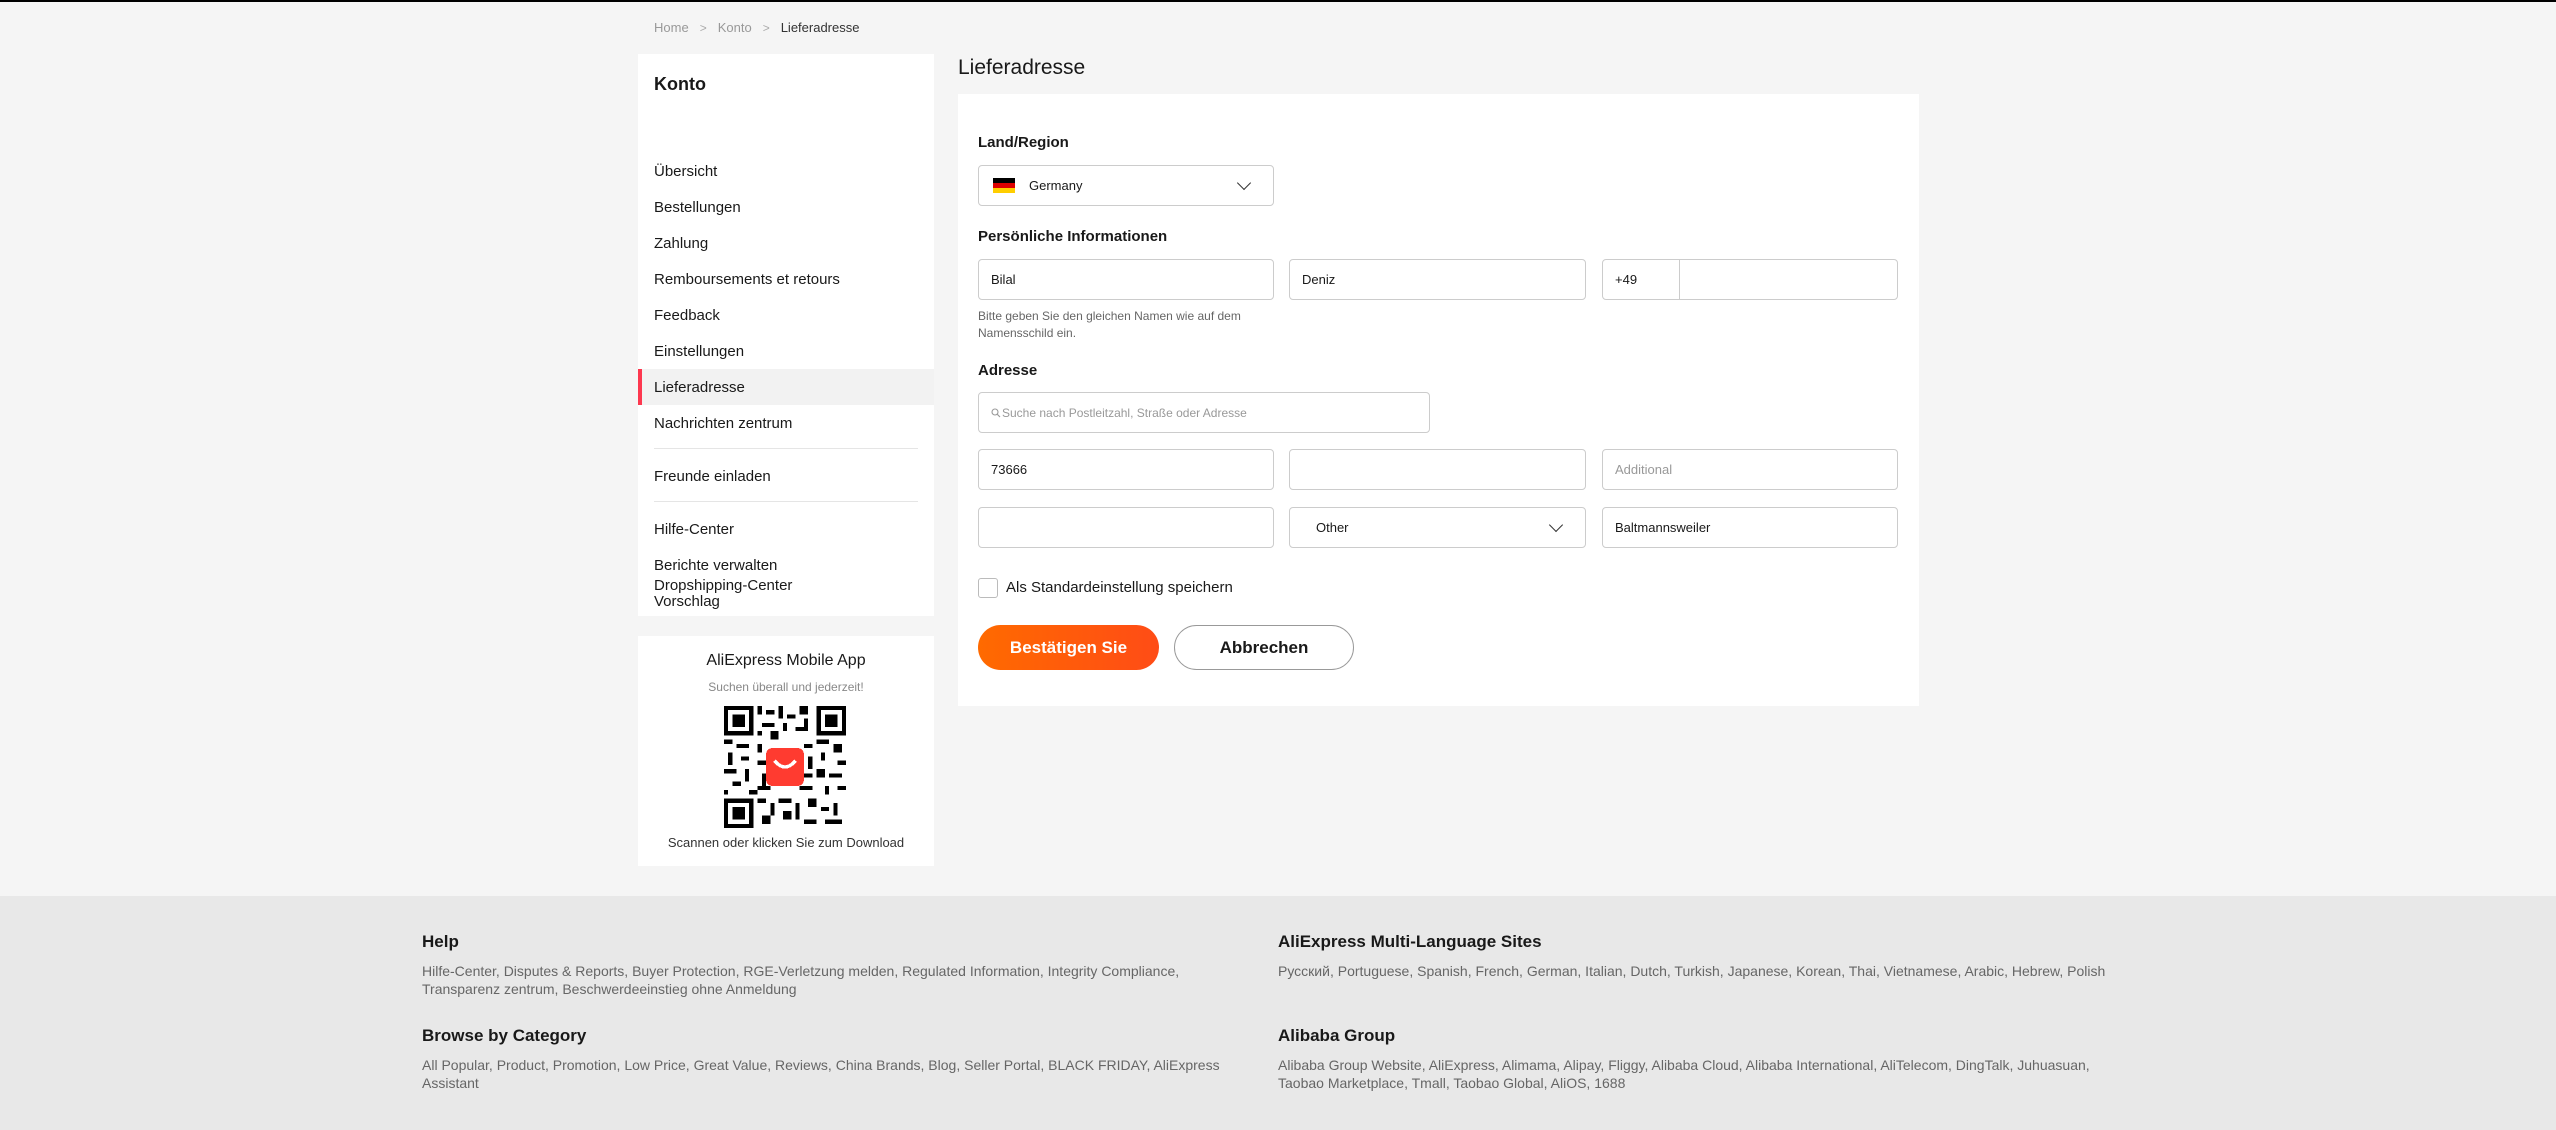 The width and height of the screenshot is (2556, 1130). I want to click on breadcrumb-home: Home, so click(671, 27).